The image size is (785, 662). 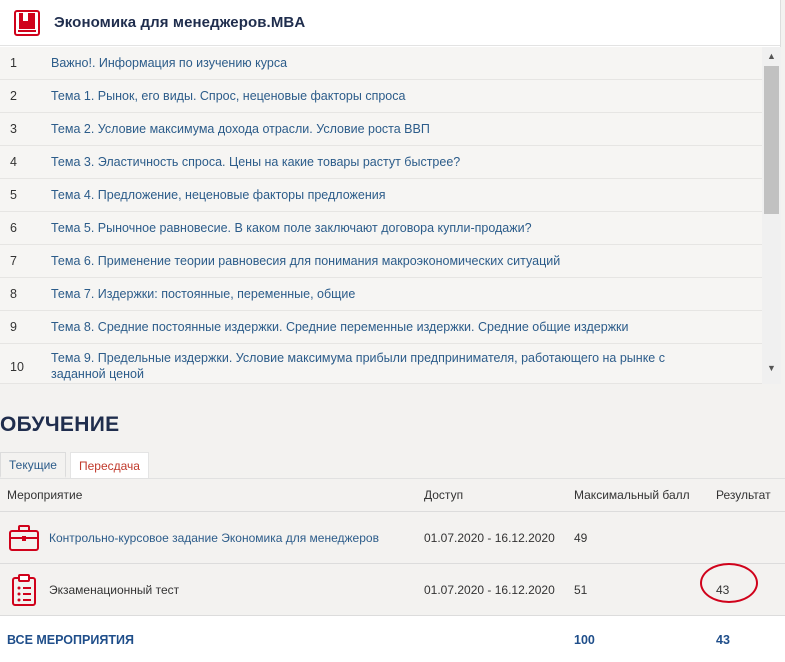 I want to click on event-name: Экзаменационный тест, so click(x=114, y=589).